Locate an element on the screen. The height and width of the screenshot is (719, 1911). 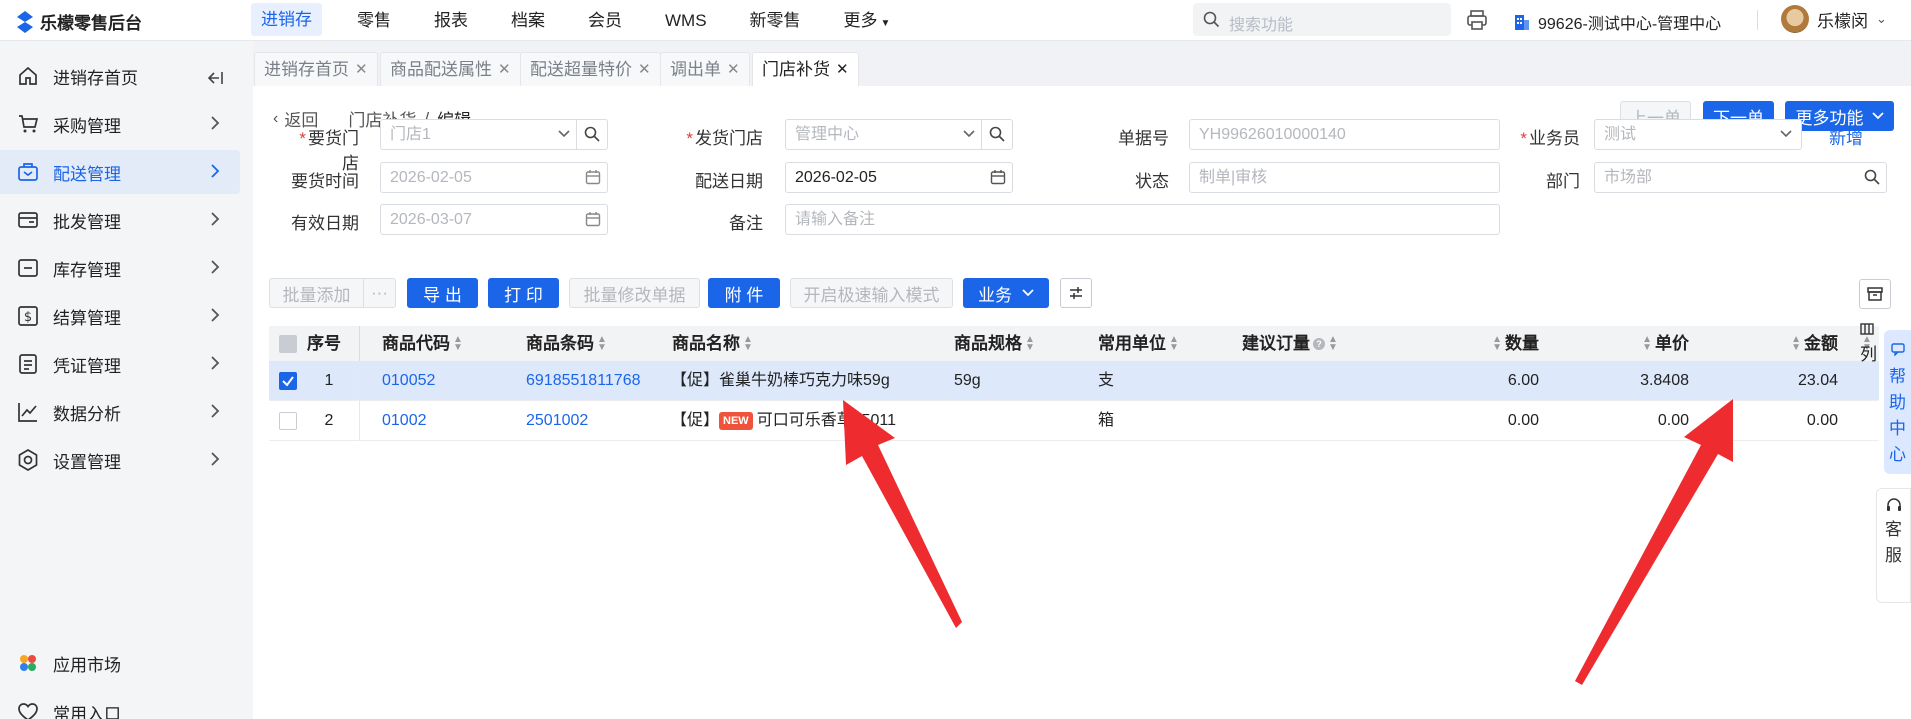
chevron-left-icon: ‹ is located at coordinates (275, 119).